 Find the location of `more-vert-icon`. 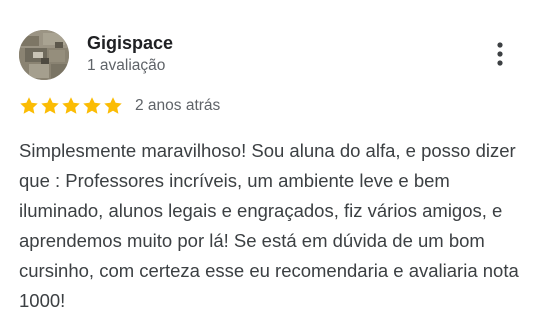

more-vert-icon is located at coordinates (500, 54).